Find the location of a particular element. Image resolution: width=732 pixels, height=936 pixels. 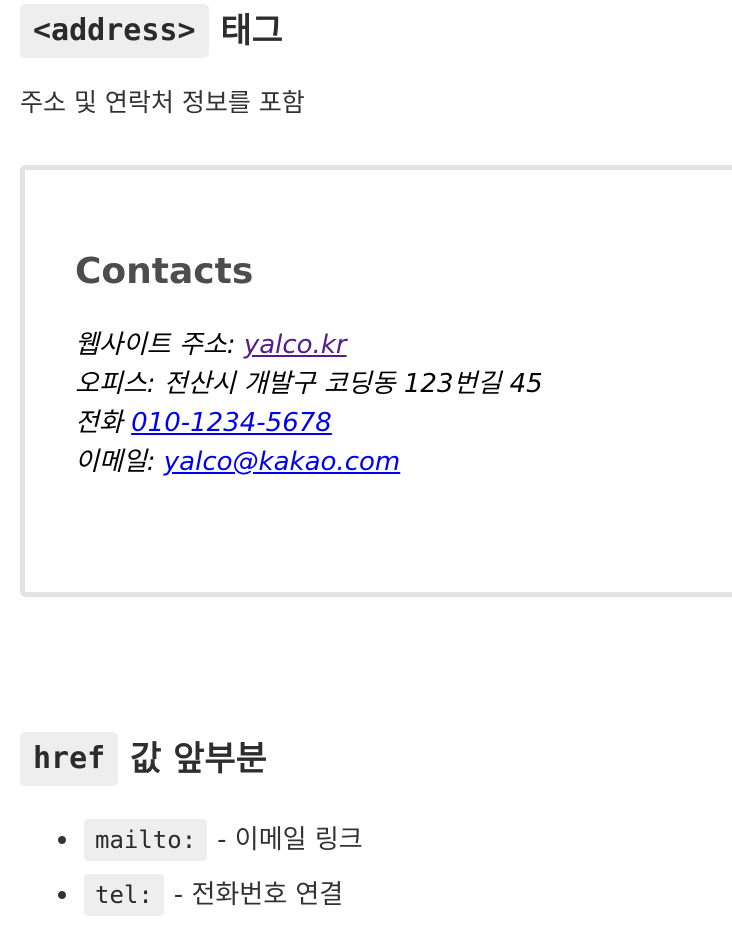

list-item: tel: - 전화번호 연결 is located at coordinates (181, 894).